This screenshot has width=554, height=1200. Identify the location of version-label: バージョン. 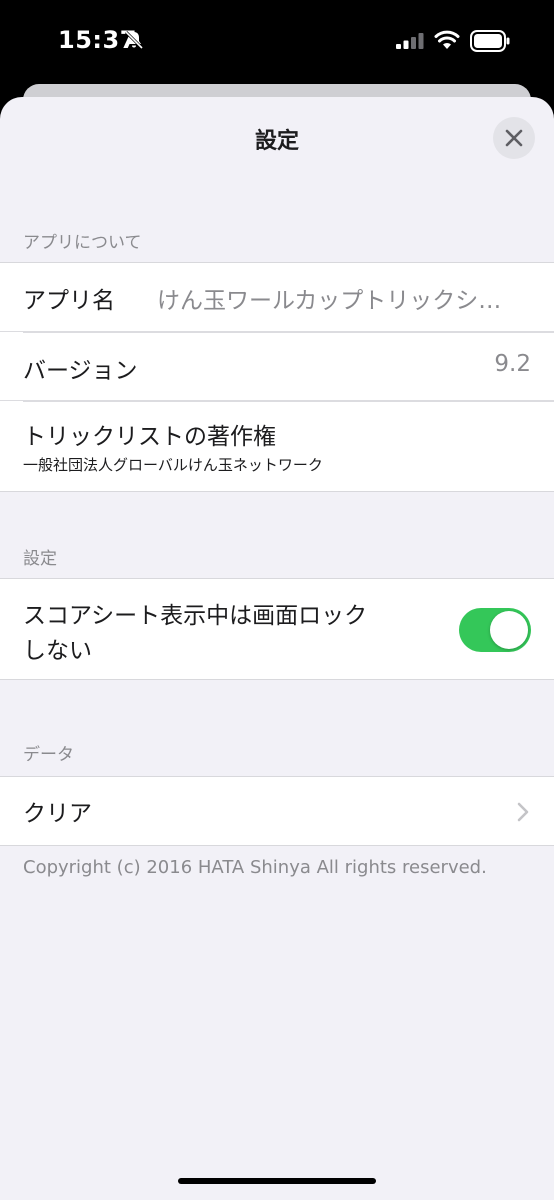
(80, 371).